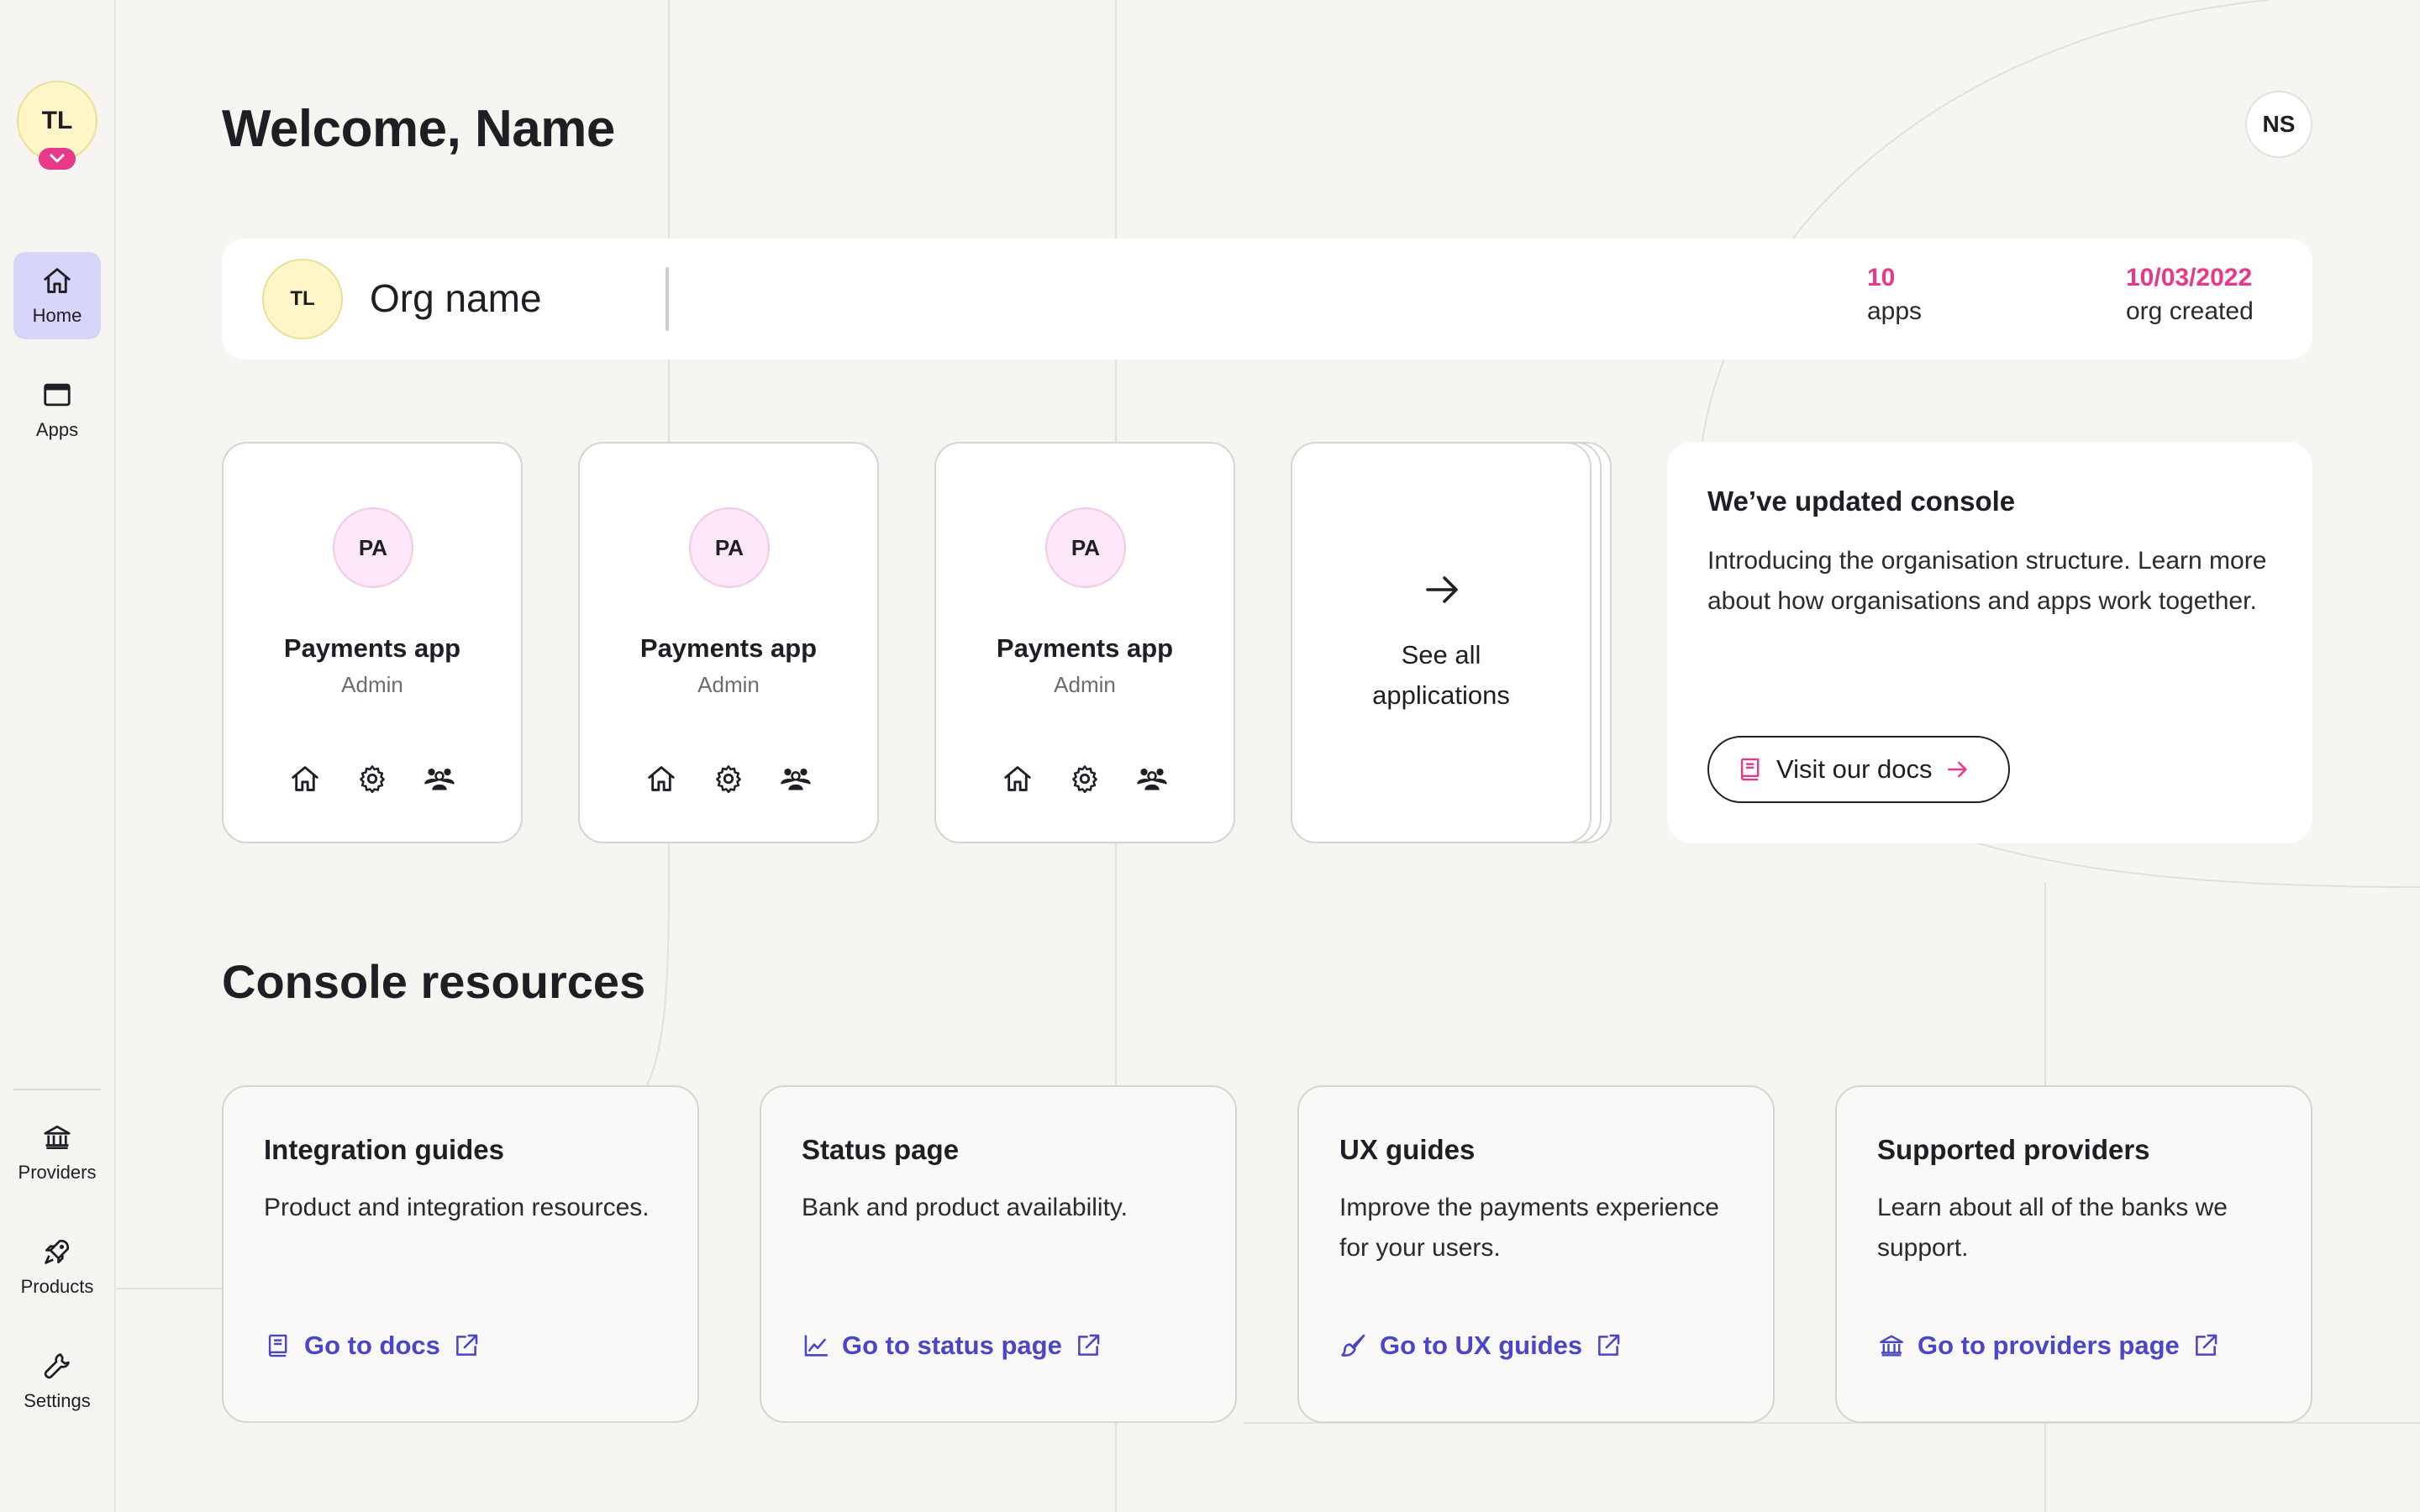  What do you see at coordinates (57, 315) in the screenshot?
I see `sidebar-item-label: Home` at bounding box center [57, 315].